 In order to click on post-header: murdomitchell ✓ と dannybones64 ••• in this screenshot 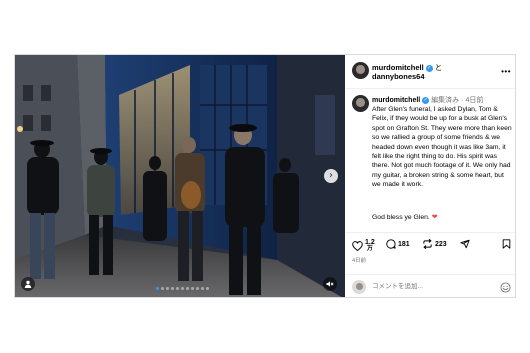, I will do `click(430, 72)`.